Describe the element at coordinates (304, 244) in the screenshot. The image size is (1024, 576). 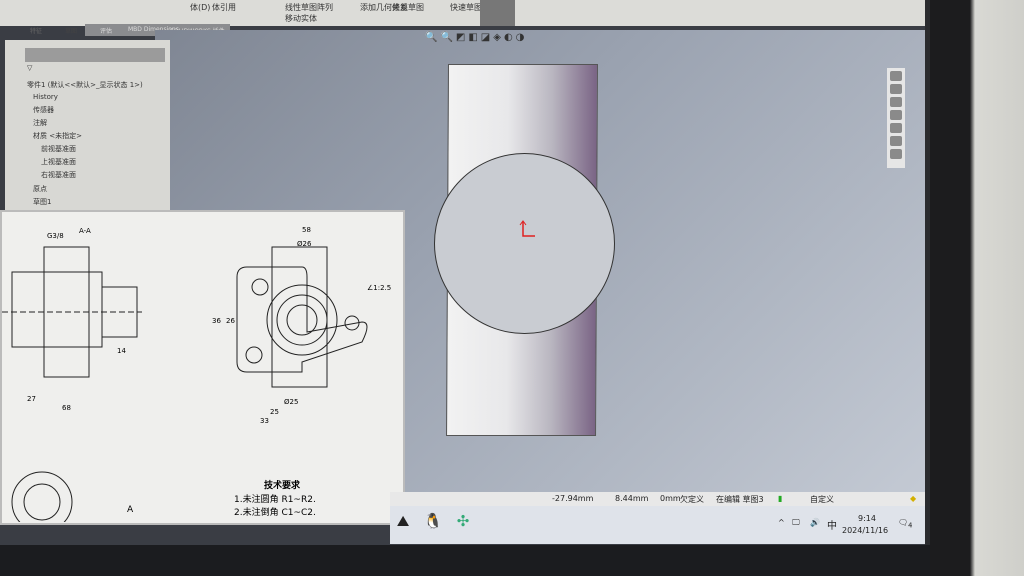
I see `dim-label: Ø26` at that location.